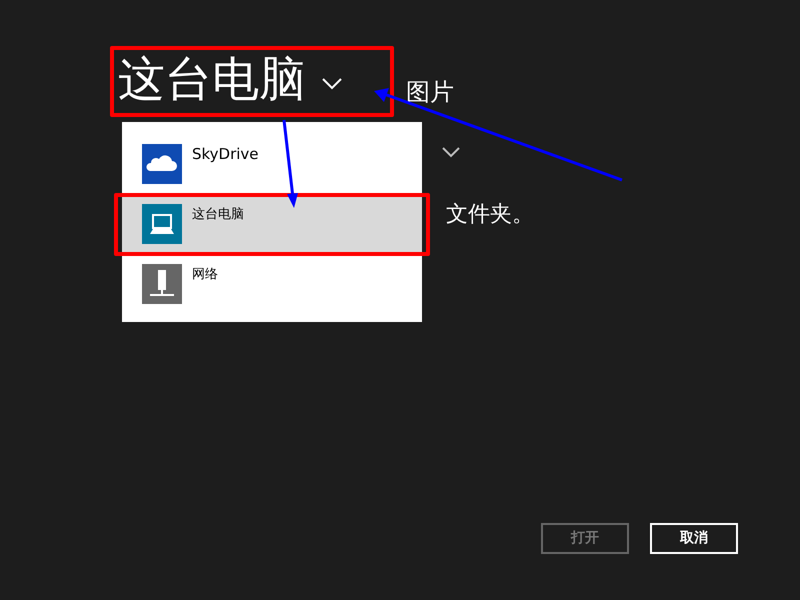 The image size is (800, 600). Describe the element at coordinates (162, 284) in the screenshot. I see `server-icon` at that location.